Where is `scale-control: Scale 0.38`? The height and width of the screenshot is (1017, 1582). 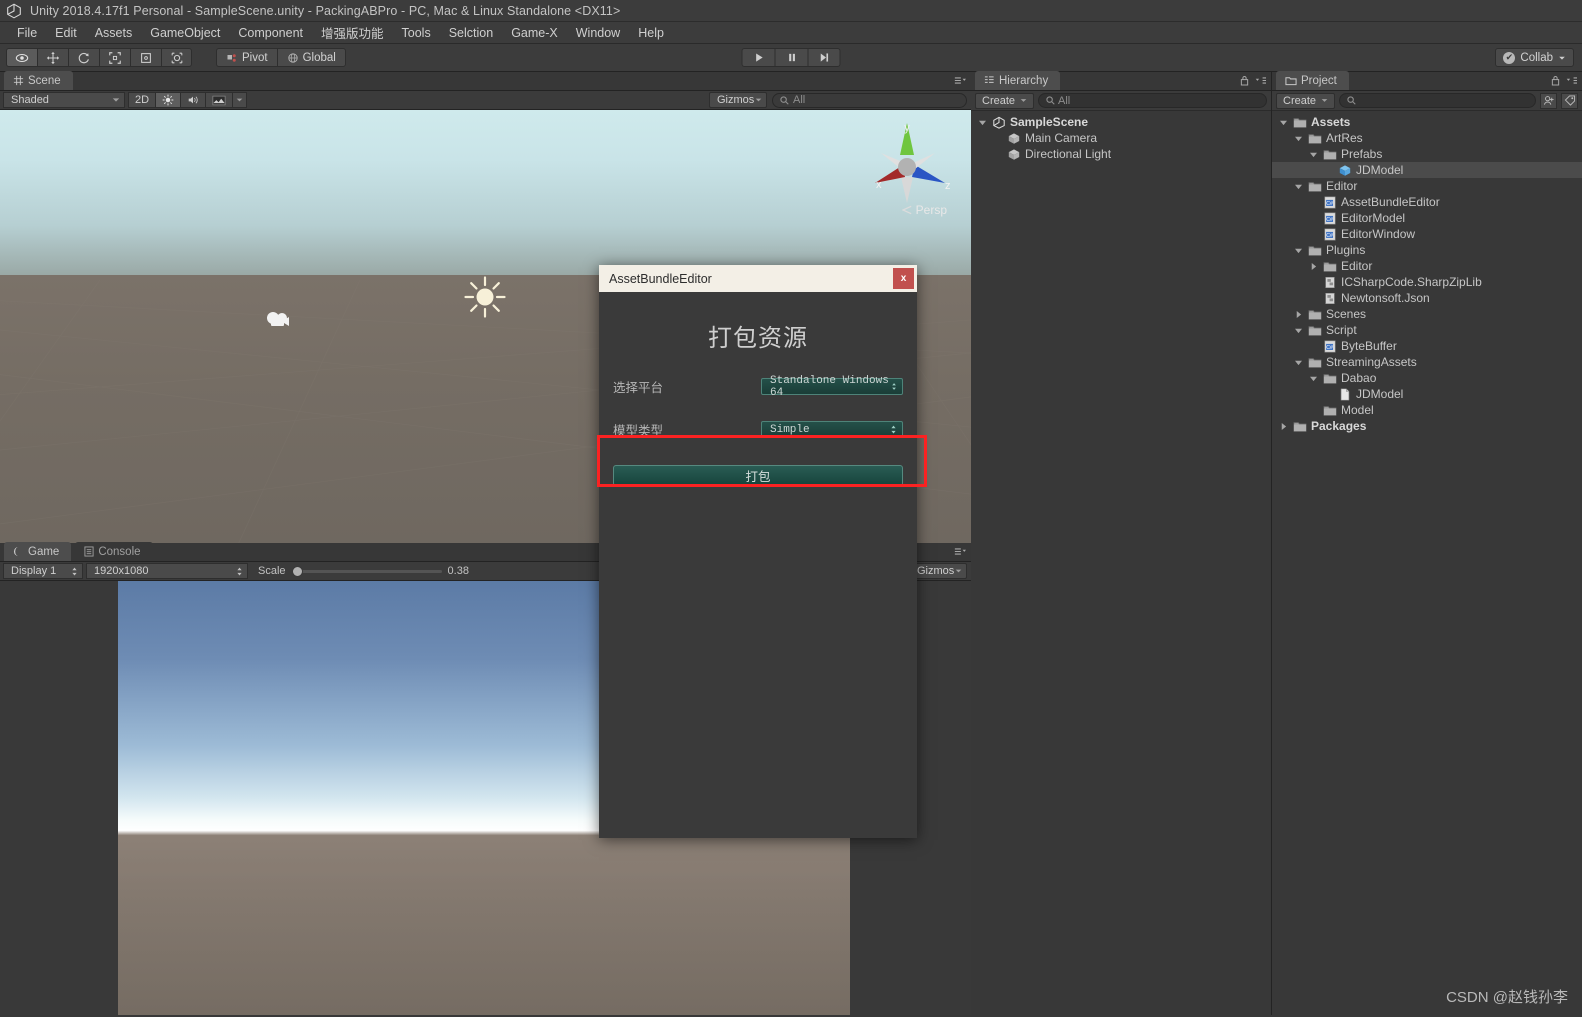 scale-control: Scale 0.38 is located at coordinates (363, 571).